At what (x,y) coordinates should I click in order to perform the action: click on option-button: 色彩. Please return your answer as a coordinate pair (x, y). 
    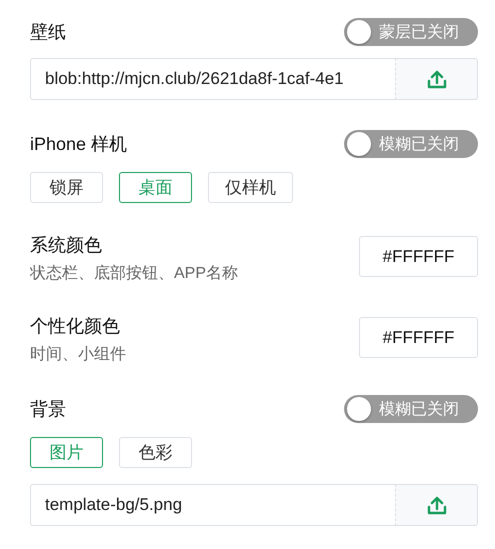
    Looking at the image, I should click on (155, 452).